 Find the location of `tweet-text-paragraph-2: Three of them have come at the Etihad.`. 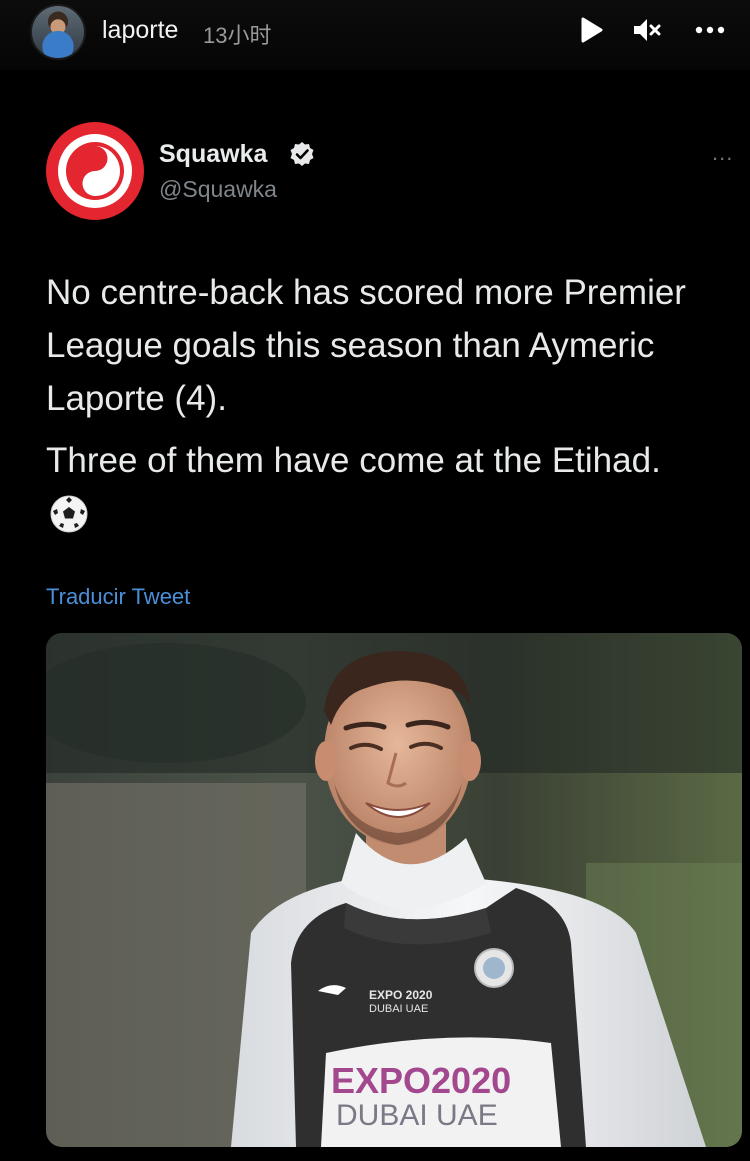

tweet-text-paragraph-2: Three of them have come at the Etihad. is located at coordinates (353, 460).